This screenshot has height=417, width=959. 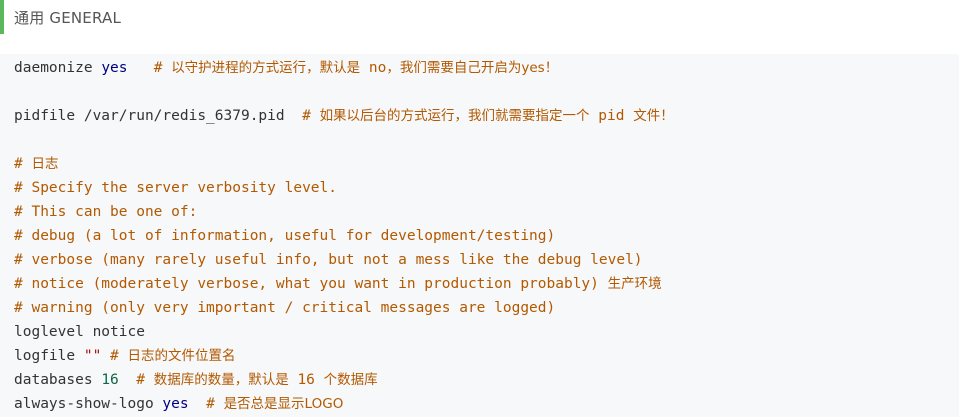 I want to click on section-heading-text: 通用 GENERAL, so click(x=68, y=18).